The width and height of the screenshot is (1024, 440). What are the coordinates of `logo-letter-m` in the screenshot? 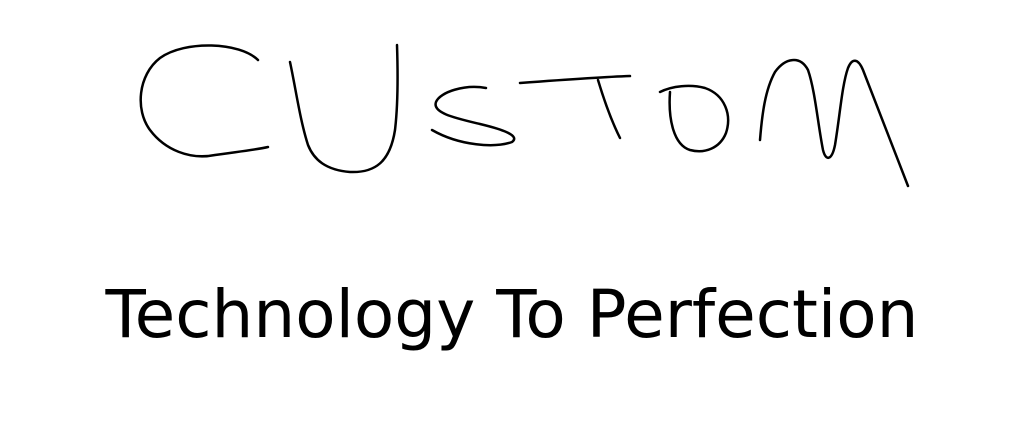 It's located at (834, 123).